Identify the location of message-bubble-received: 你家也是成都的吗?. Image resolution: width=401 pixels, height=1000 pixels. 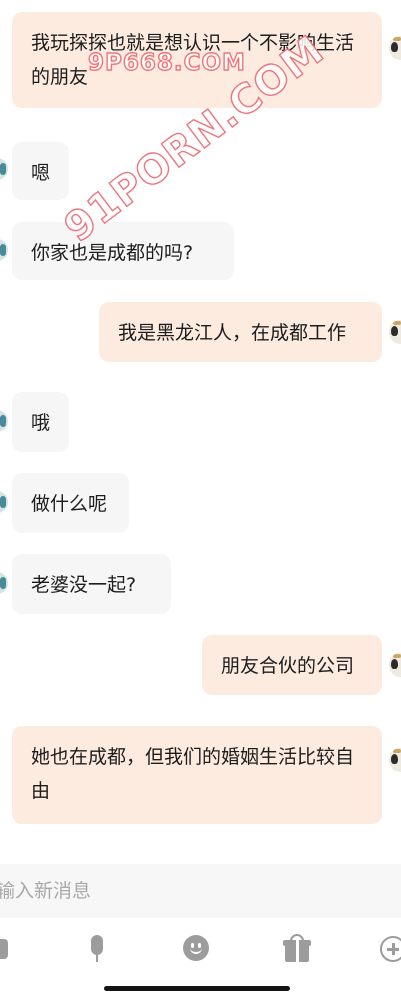
(123, 251).